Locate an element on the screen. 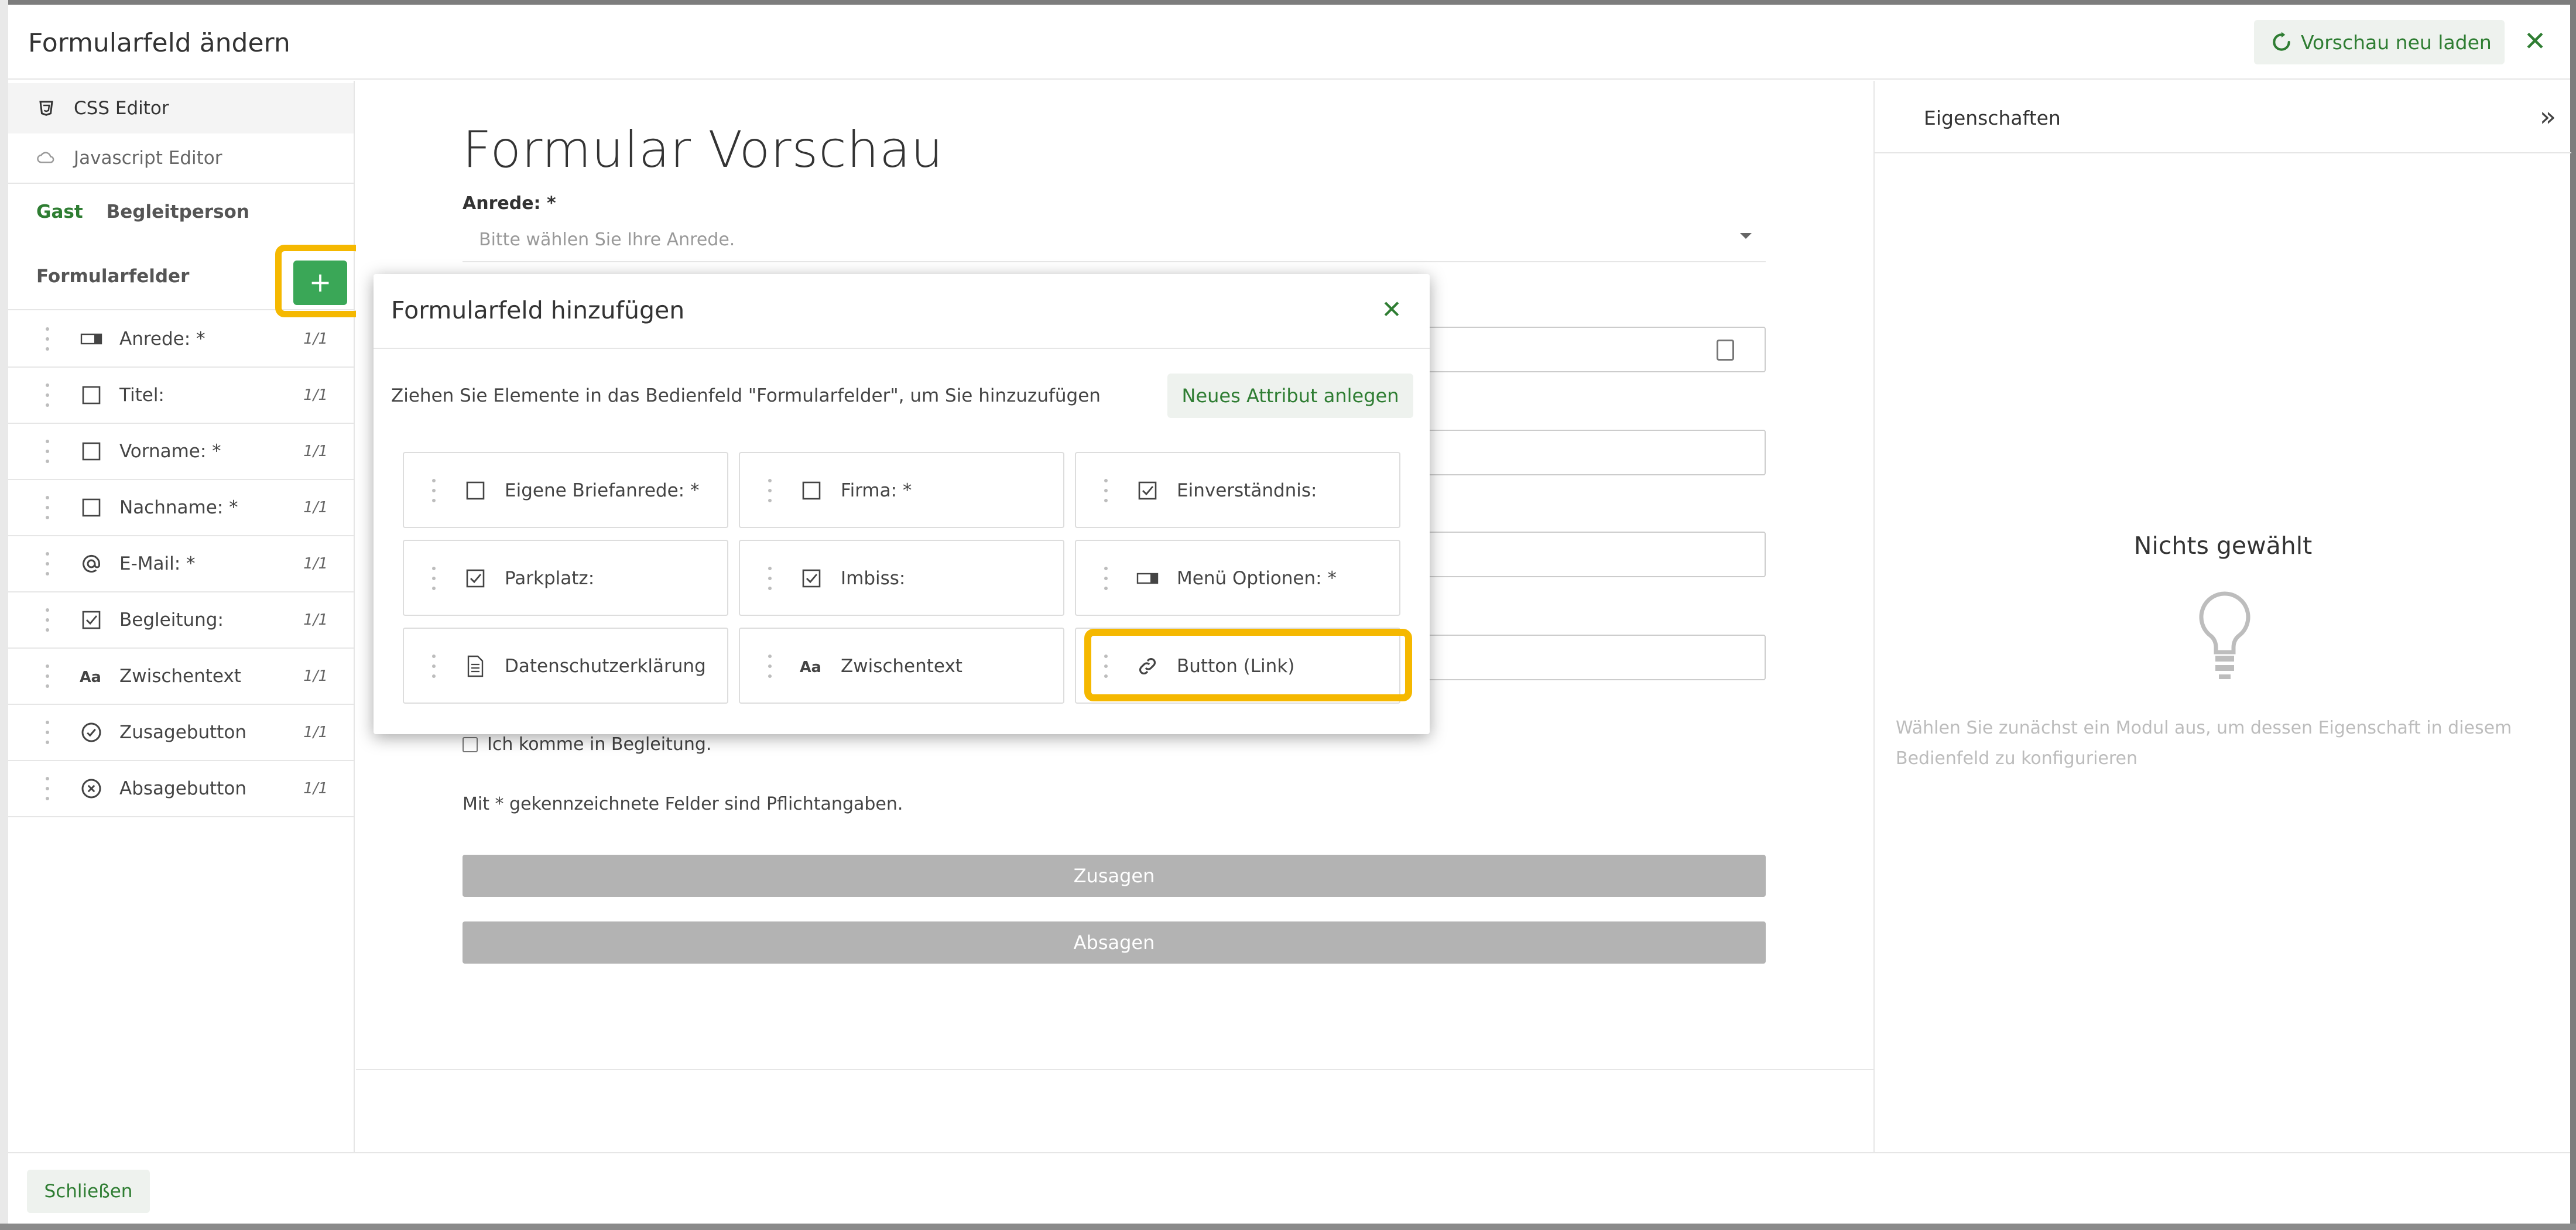  companion-checkbox is located at coordinates (470, 744).